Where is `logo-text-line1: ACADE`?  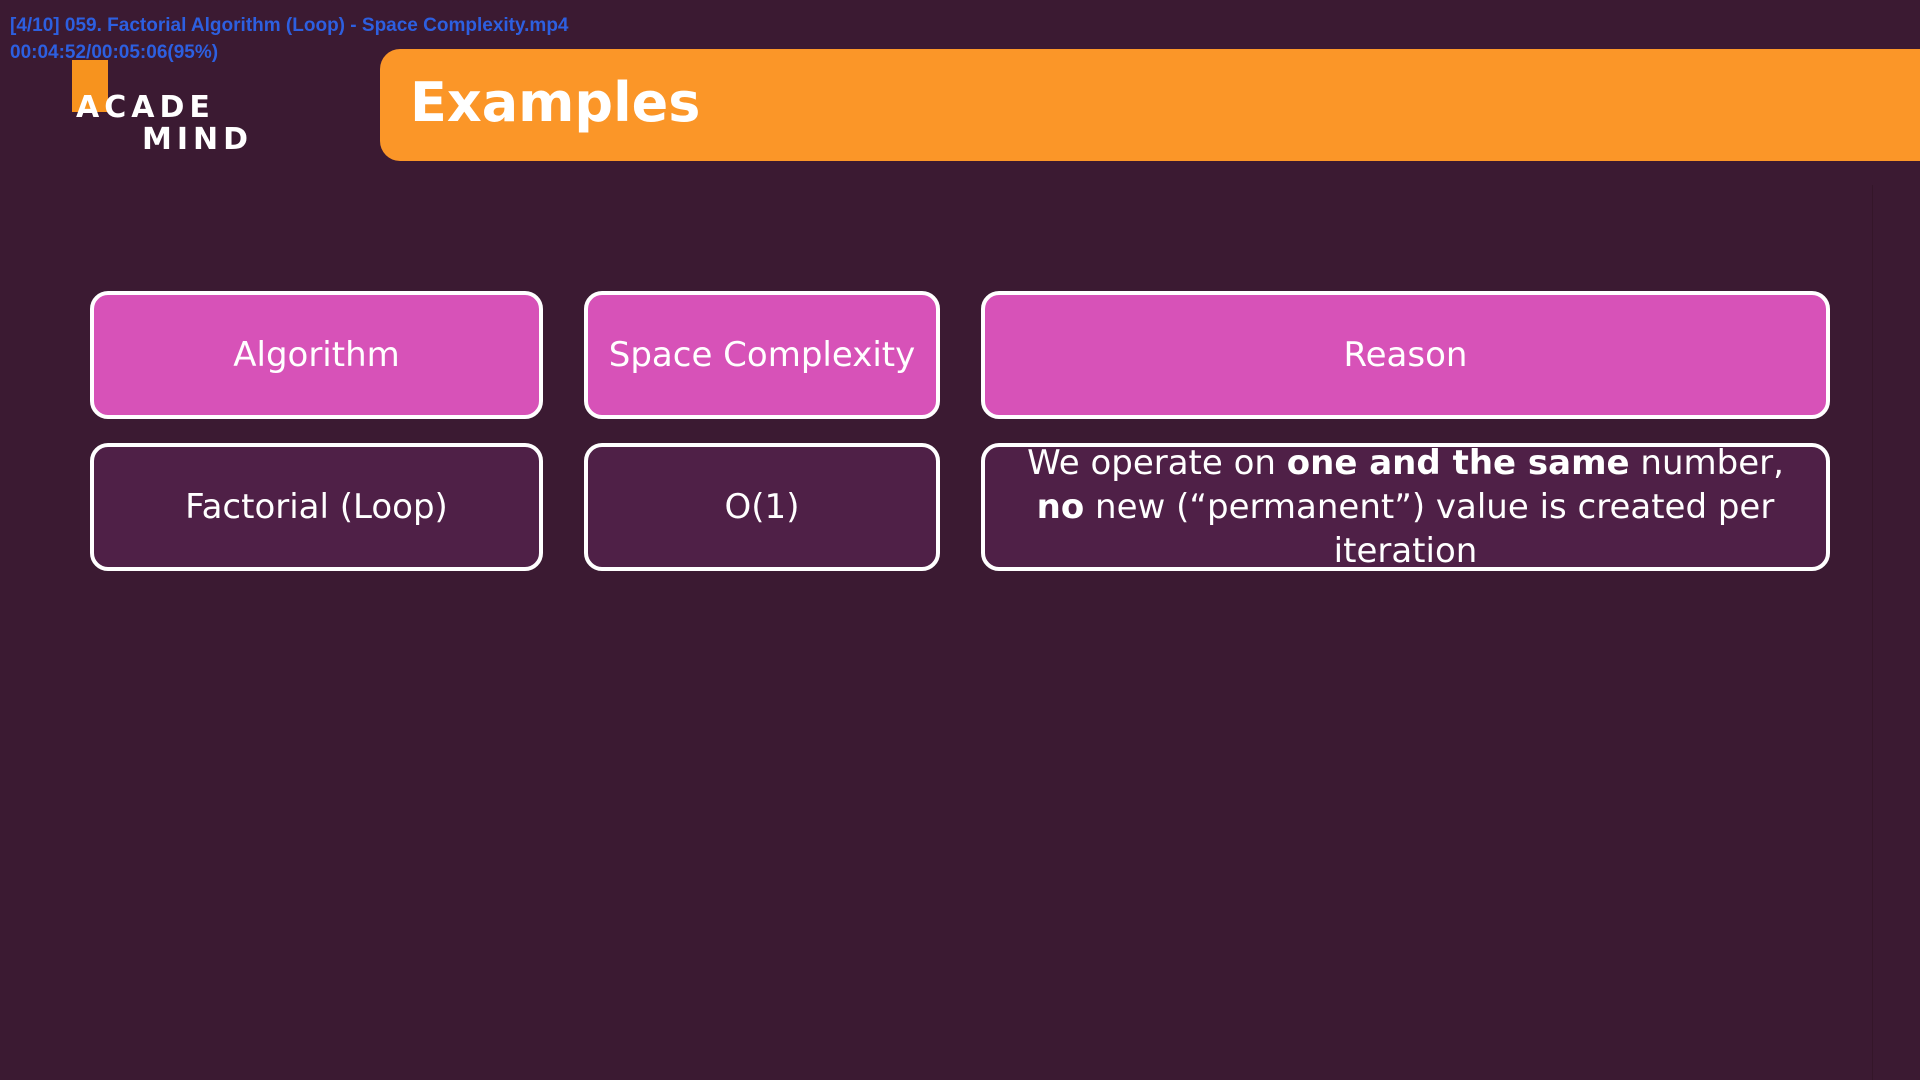 logo-text-line1: ACADE is located at coordinates (145, 107).